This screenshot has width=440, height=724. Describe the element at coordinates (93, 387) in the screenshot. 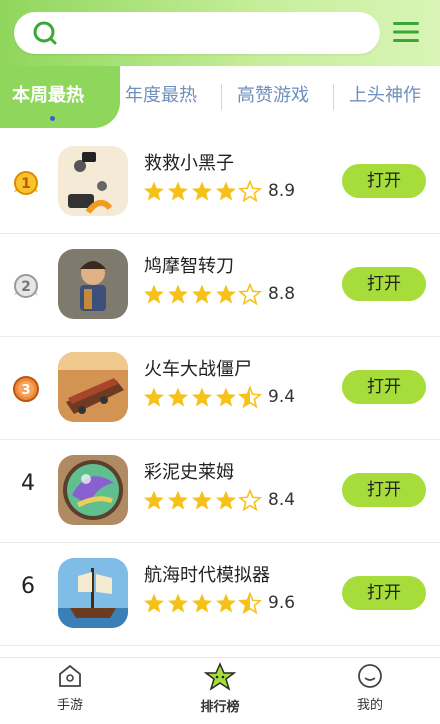

I see `game-icon-train` at that location.